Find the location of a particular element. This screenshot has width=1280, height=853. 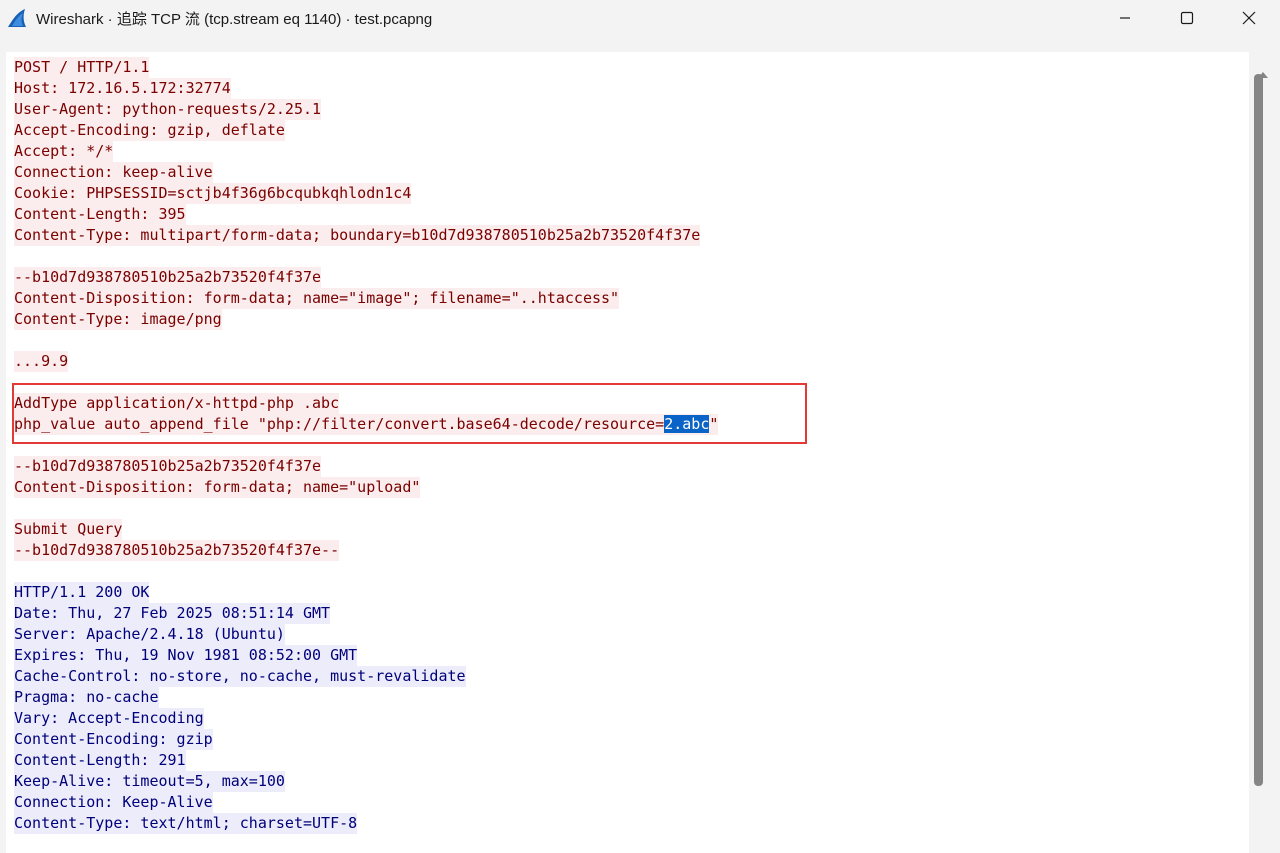

line-text: Content-Type: image/png is located at coordinates (118, 319).